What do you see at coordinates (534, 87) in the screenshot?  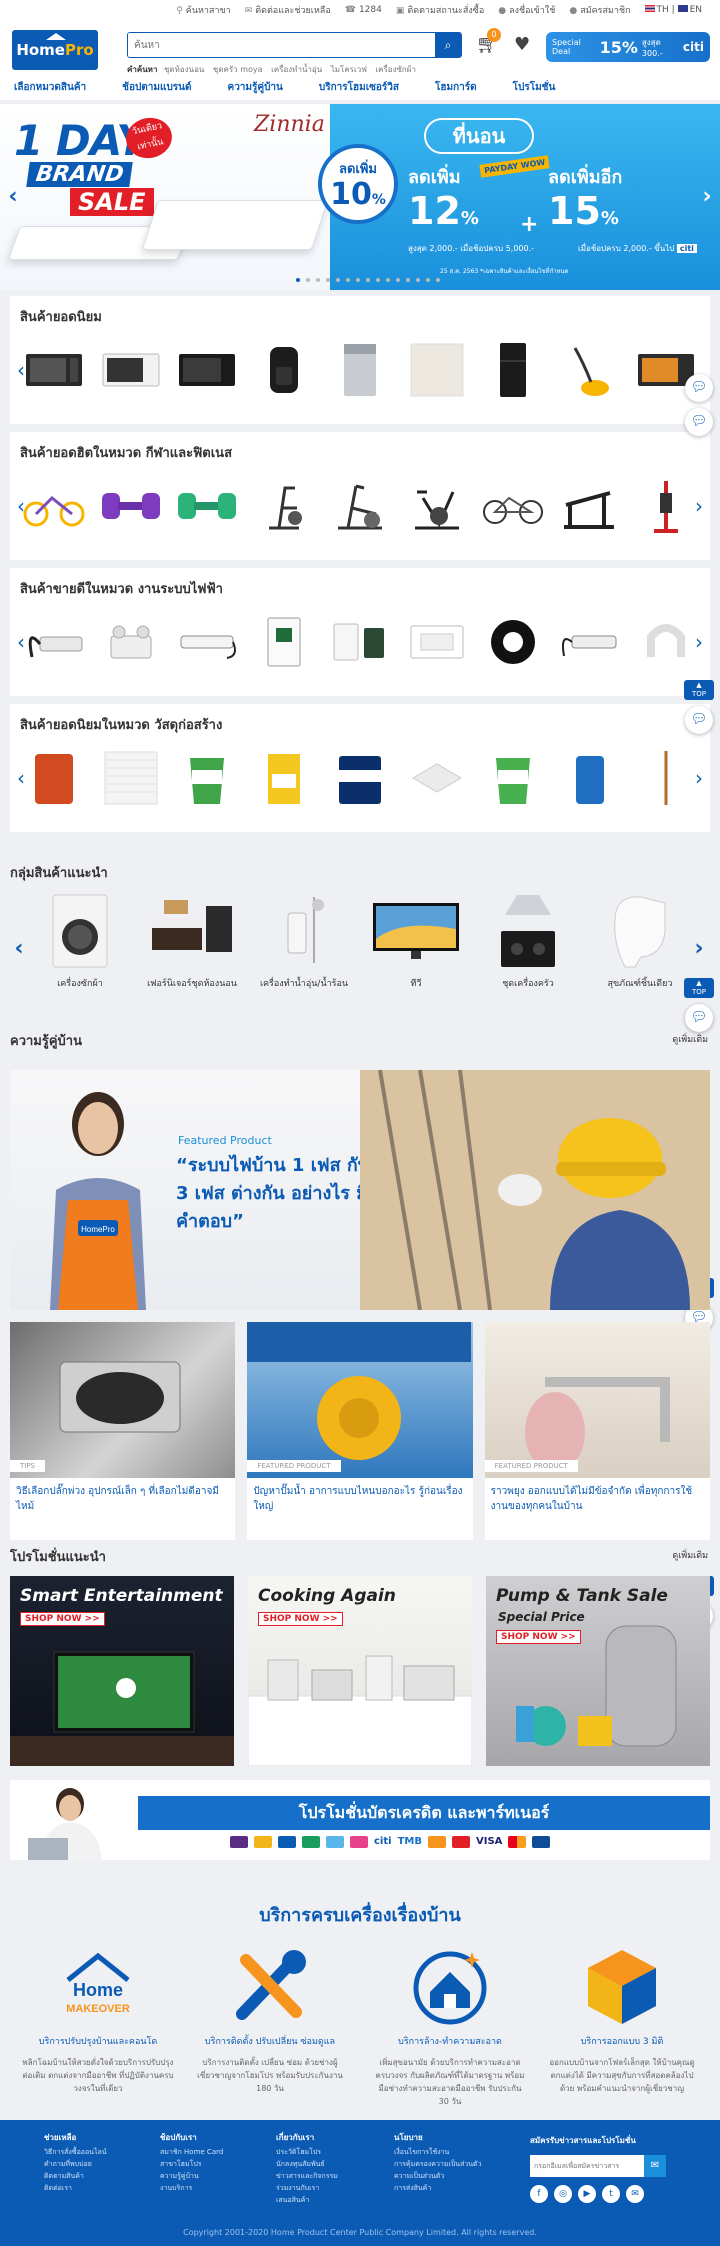 I see `nav-promotion: โปรโมชั่น` at bounding box center [534, 87].